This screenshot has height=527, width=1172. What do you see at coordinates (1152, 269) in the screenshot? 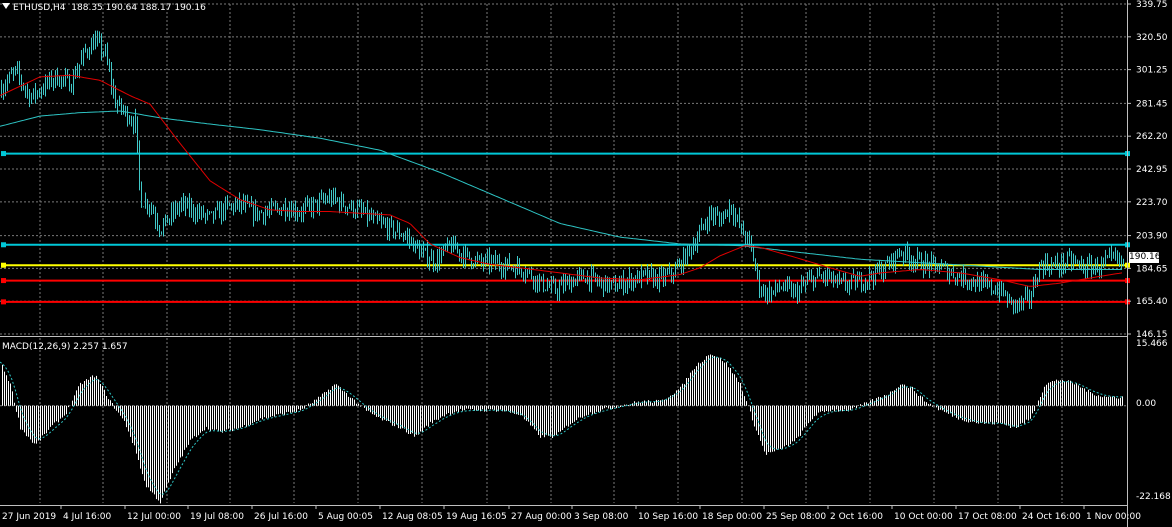
I see `price-tick-label: 184.65` at bounding box center [1152, 269].